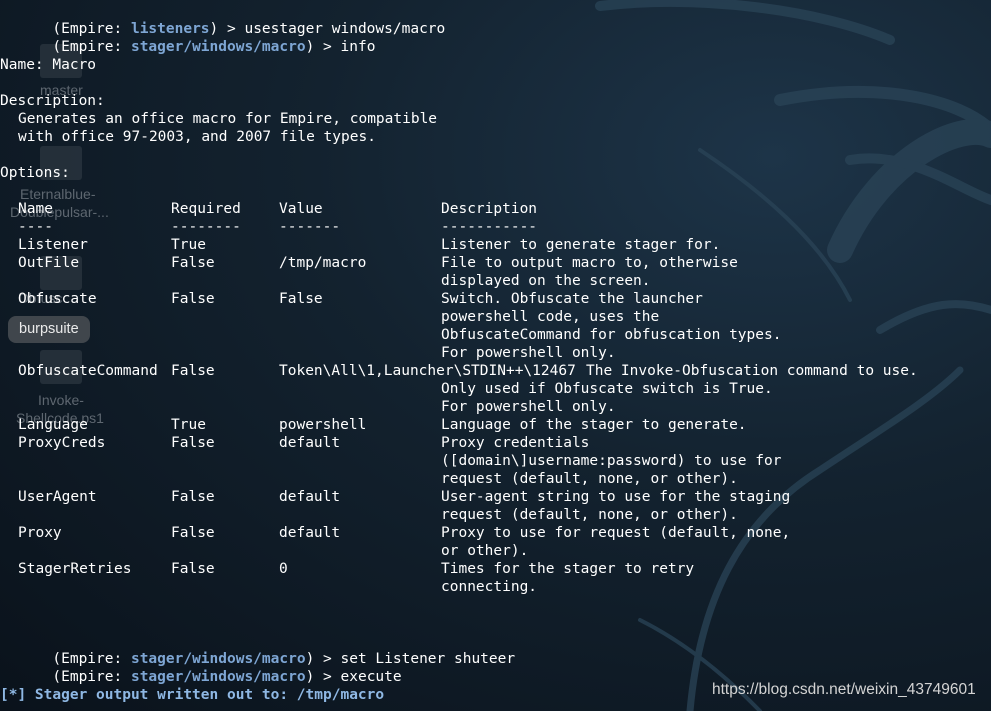 Image resolution: width=991 pixels, height=711 pixels. Describe the element at coordinates (323, 263) in the screenshot. I see `option-value: /tmp/macro` at that location.